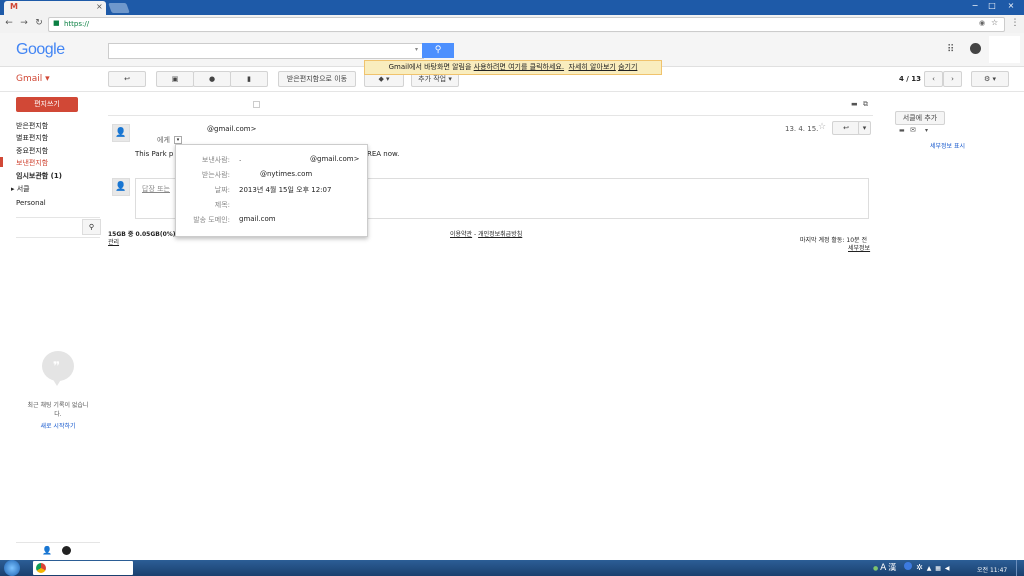 The height and width of the screenshot is (576, 1024). Describe the element at coordinates (39, 23) in the screenshot. I see `reload-icon: ↻` at that location.